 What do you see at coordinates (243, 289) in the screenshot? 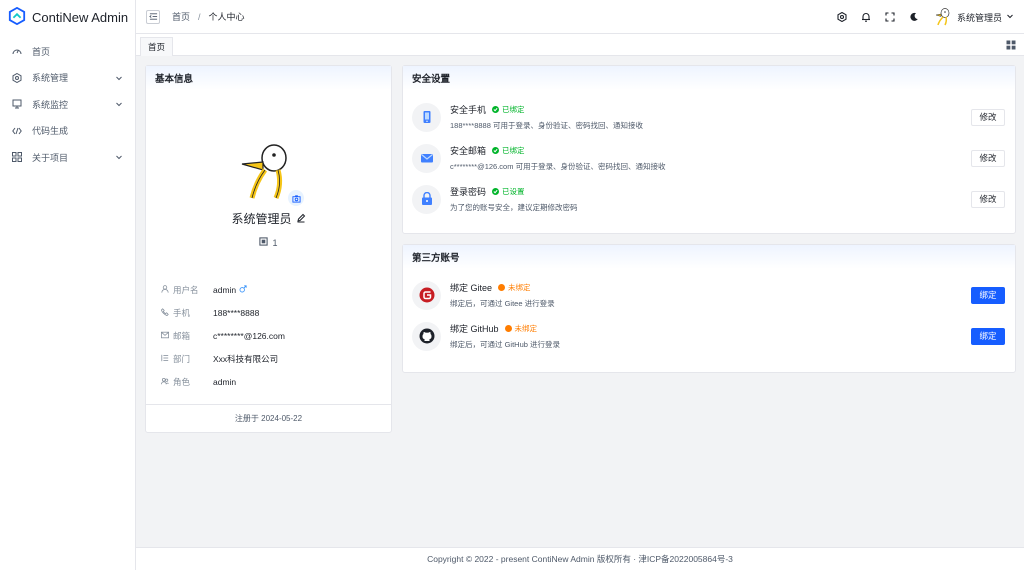
I see `male-gender-icon` at bounding box center [243, 289].